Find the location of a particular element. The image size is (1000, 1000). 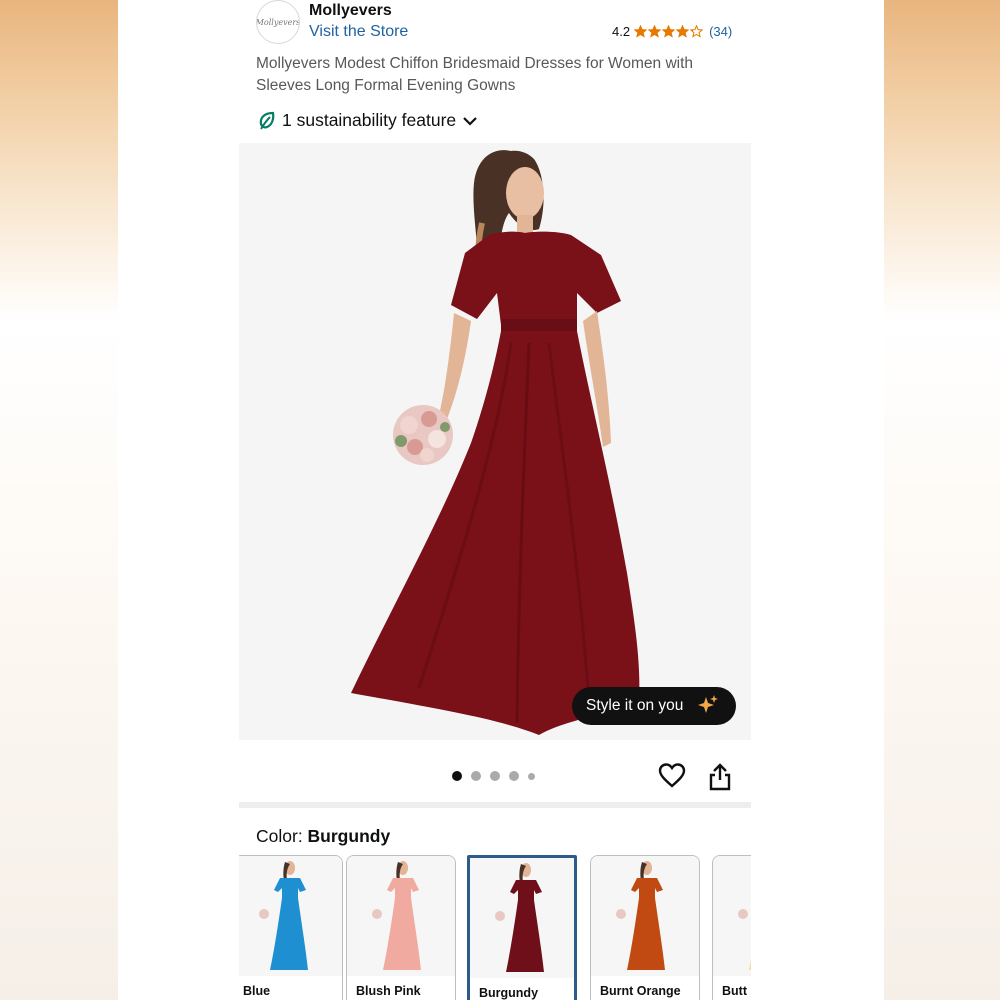

color-swatch: Blue is located at coordinates (291, 927).